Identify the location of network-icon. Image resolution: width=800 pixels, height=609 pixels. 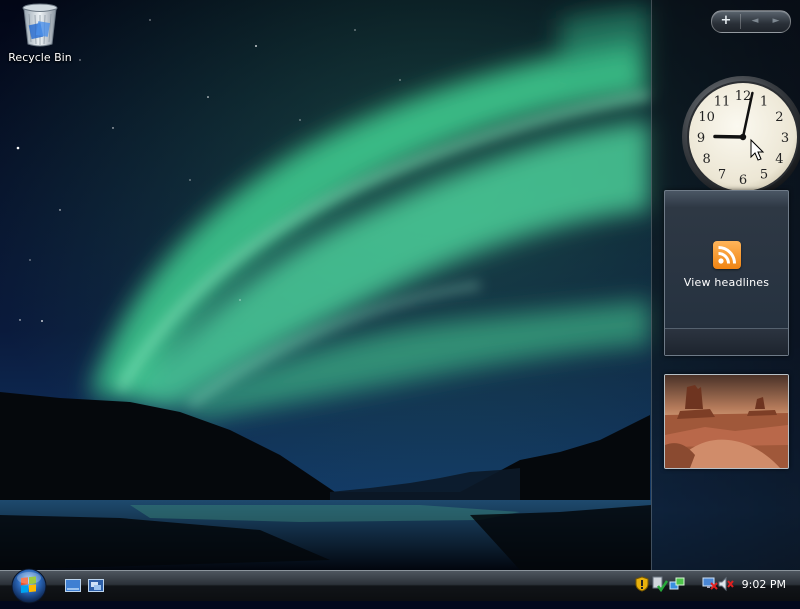
(677, 584).